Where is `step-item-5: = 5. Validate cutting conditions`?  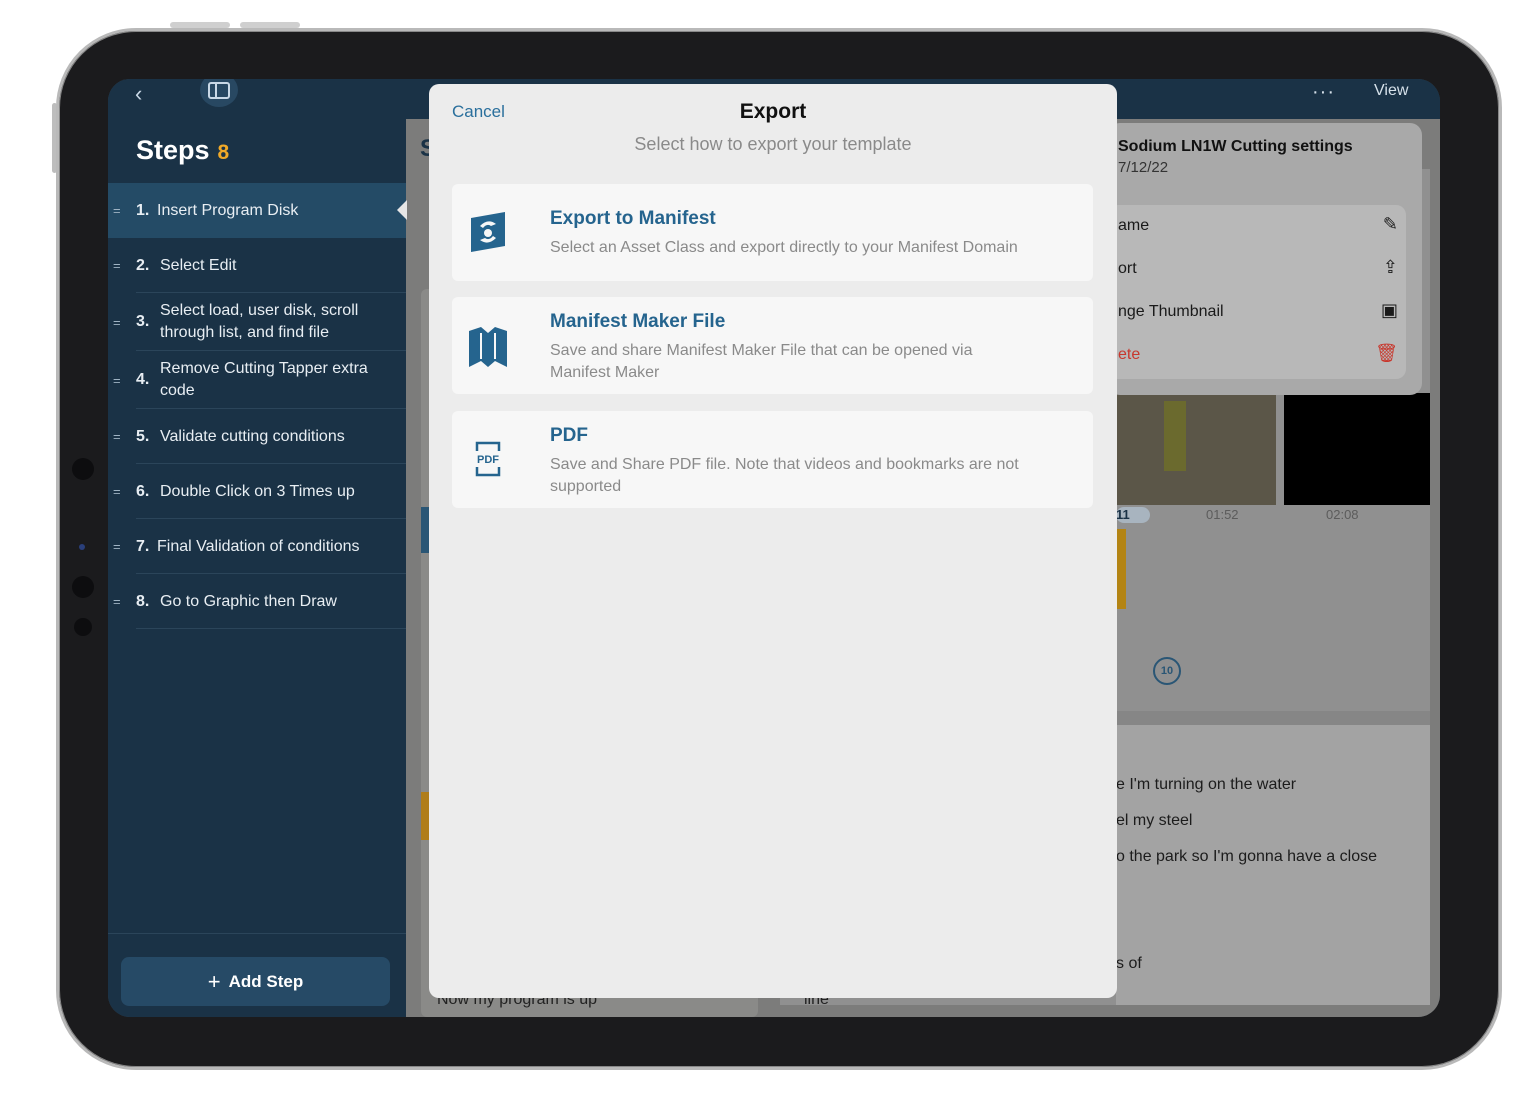
step-item-5: = 5. Validate cutting conditions is located at coordinates (257, 436).